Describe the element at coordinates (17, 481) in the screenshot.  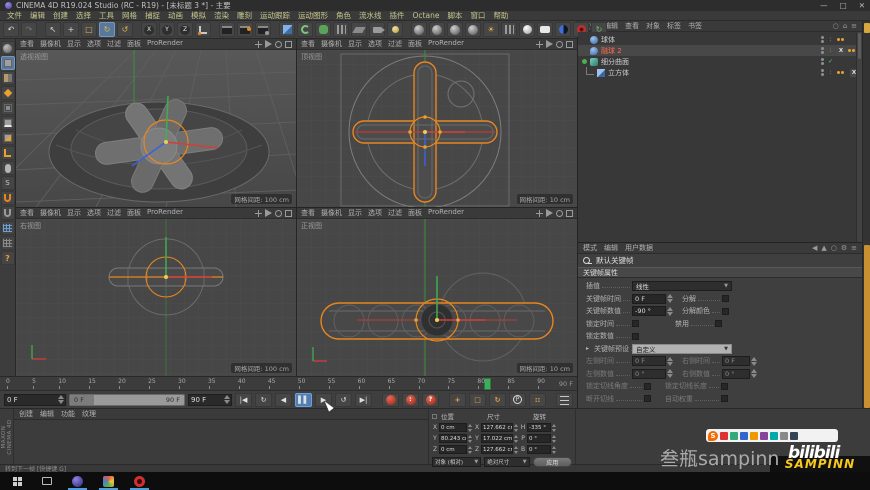
I see `start-button` at that location.